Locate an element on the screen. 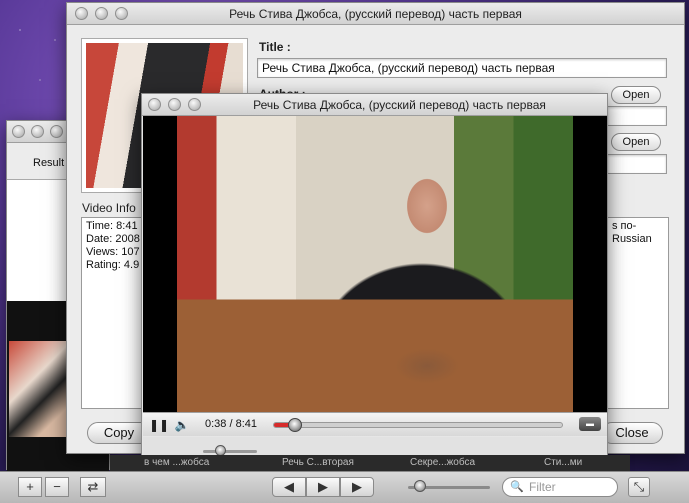  add-button: + is located at coordinates (30, 487).